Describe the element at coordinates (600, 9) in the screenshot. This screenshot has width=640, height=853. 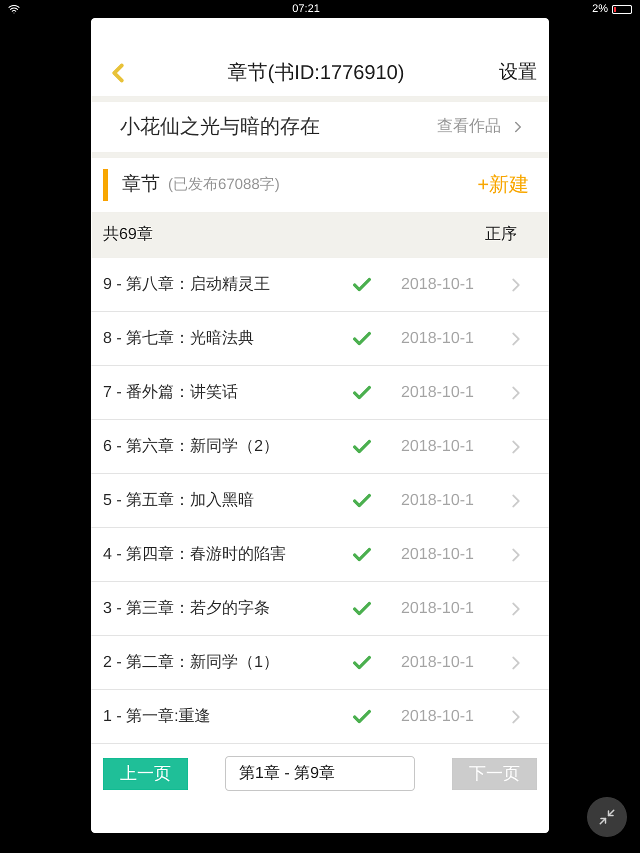
I see `battery-percent: 2%` at that location.